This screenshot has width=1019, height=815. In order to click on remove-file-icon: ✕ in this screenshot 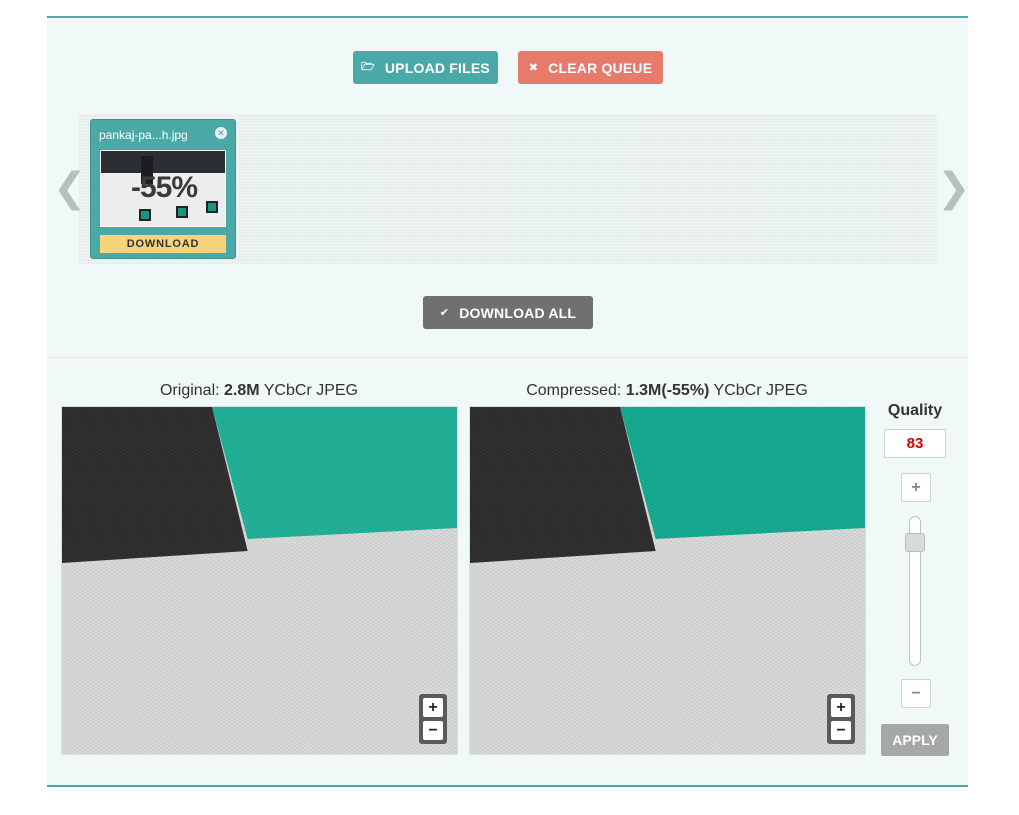, I will do `click(221, 133)`.